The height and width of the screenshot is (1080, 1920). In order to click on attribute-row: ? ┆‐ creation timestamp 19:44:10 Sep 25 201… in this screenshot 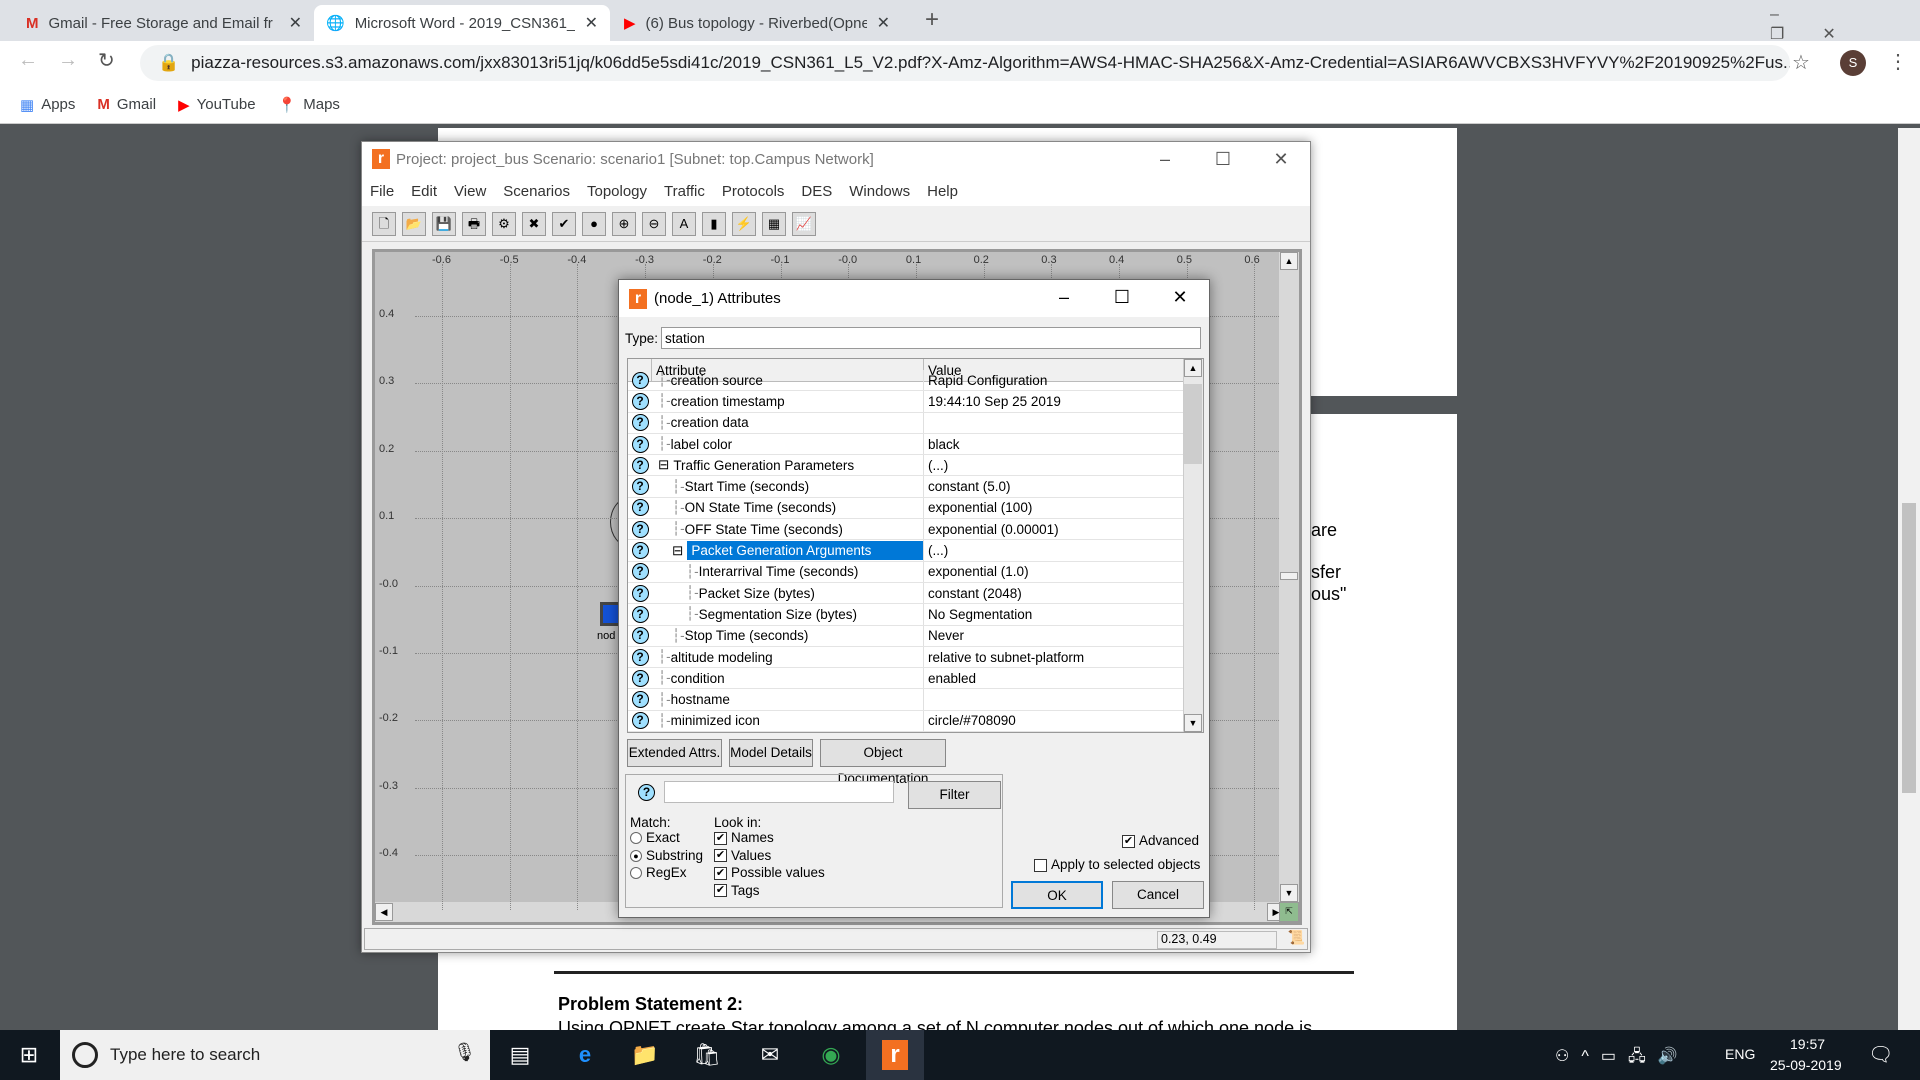, I will do `click(905, 402)`.